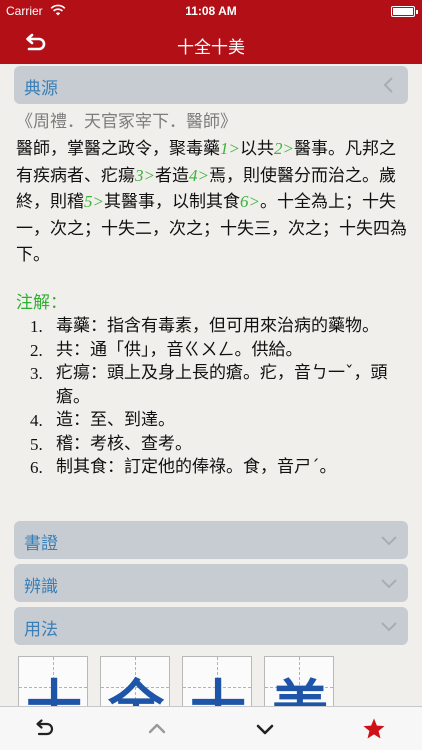  I want to click on character-tile: 全, so click(135, 681).